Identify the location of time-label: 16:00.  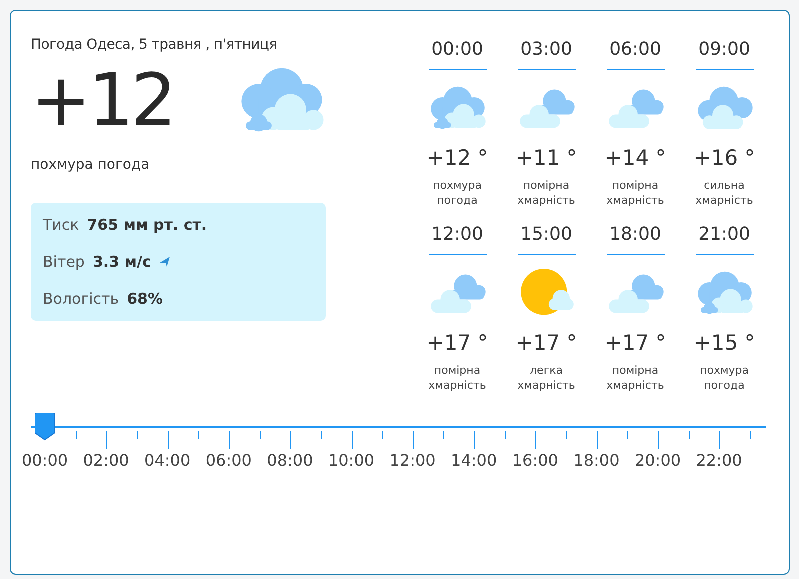
(535, 460).